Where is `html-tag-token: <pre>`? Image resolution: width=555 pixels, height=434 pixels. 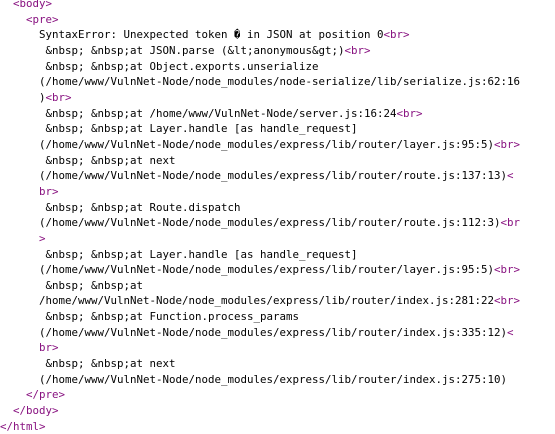
html-tag-token: <pre> is located at coordinates (42, 19).